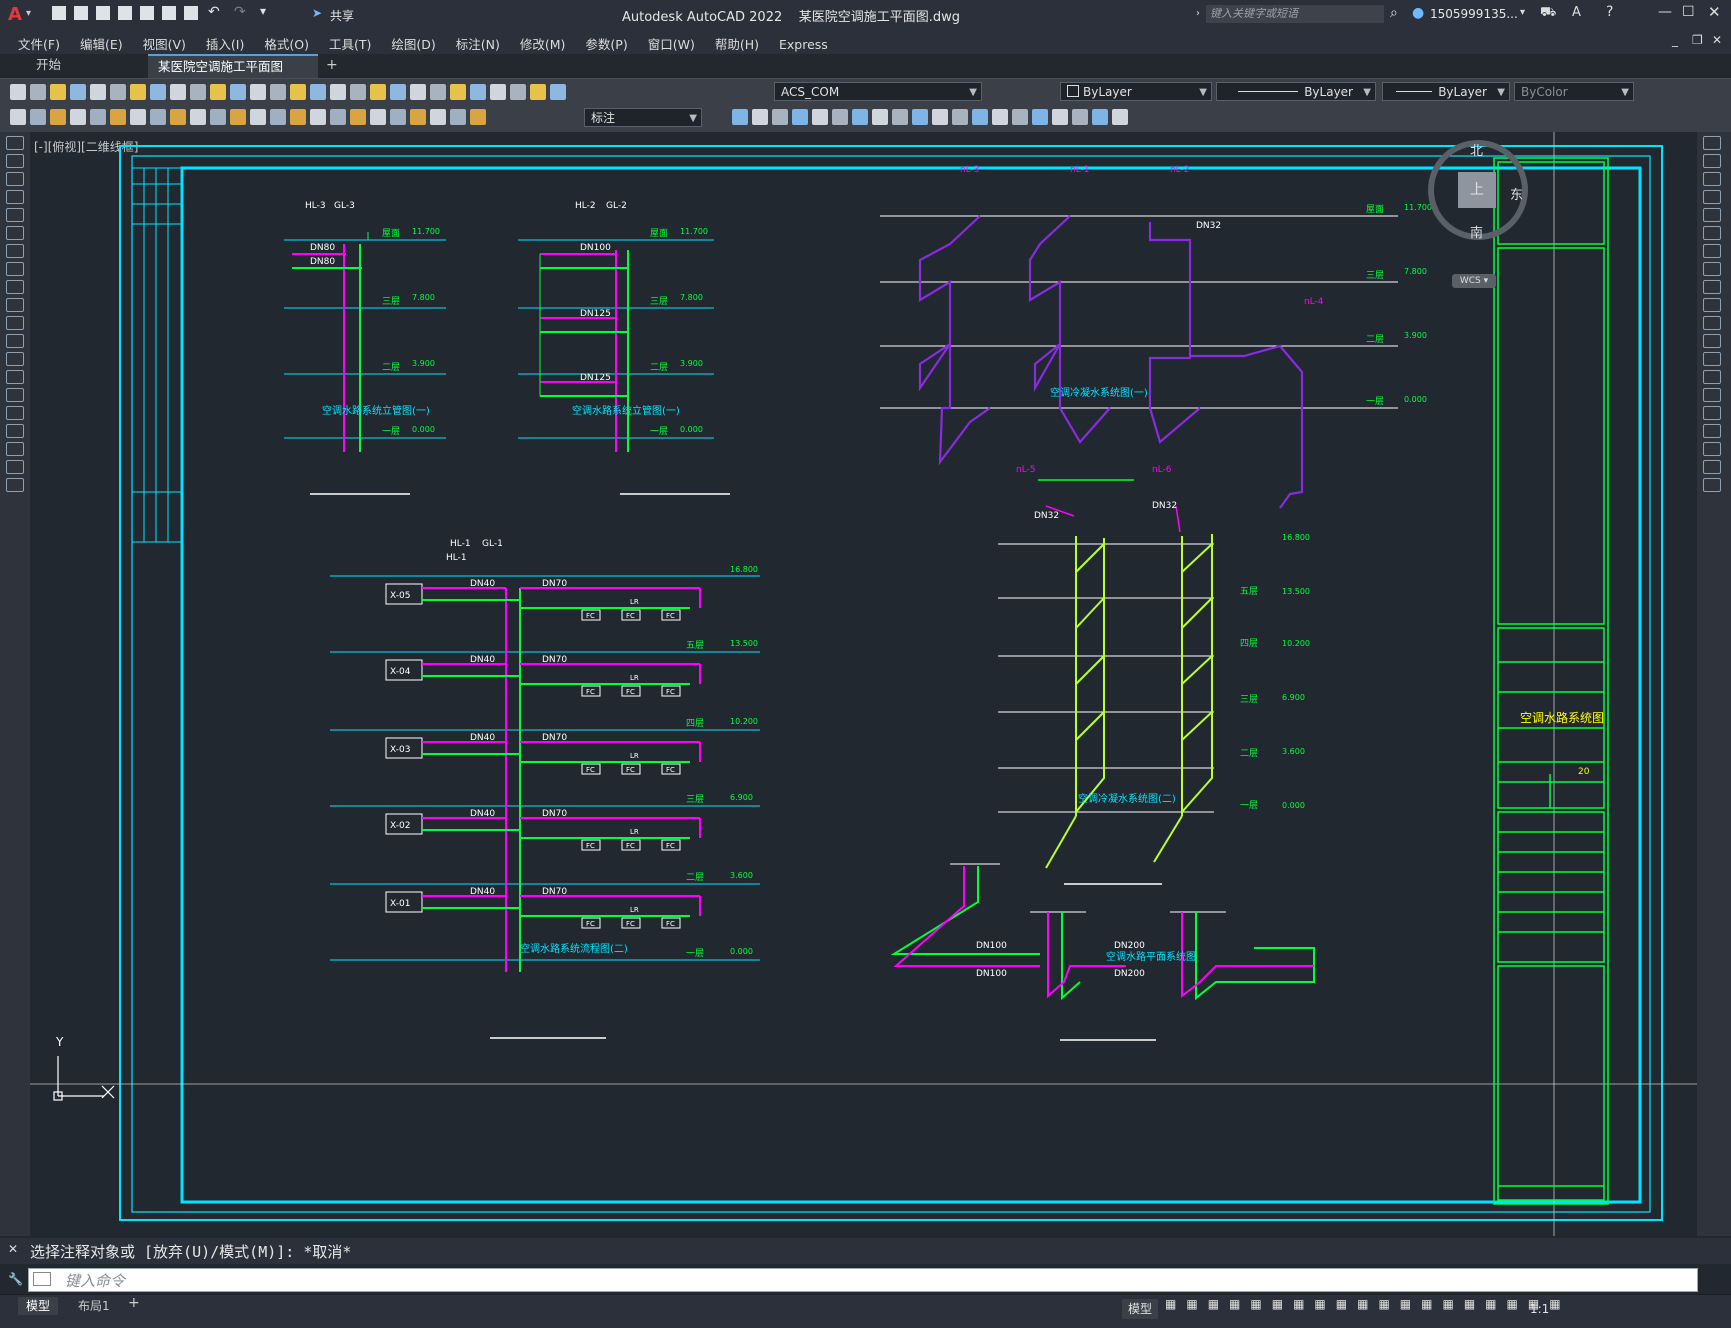  What do you see at coordinates (15, 413) in the screenshot?
I see `draw-tool-15-icon` at bounding box center [15, 413].